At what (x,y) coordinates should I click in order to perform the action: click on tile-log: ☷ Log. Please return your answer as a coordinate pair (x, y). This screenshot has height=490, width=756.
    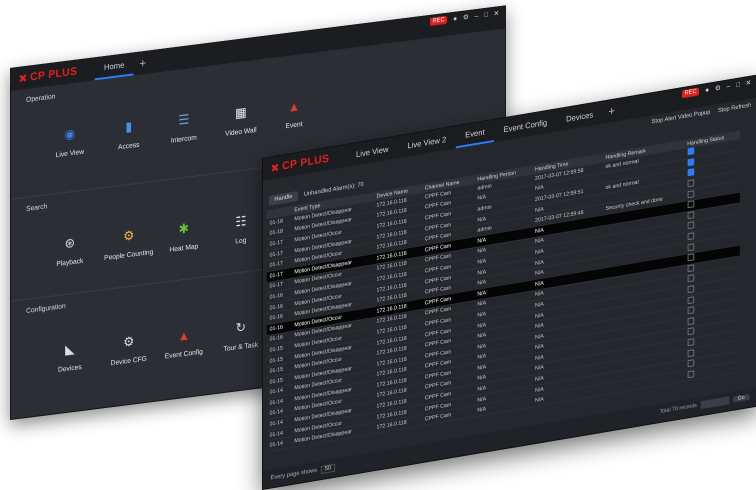
    Looking at the image, I should click on (240, 227).